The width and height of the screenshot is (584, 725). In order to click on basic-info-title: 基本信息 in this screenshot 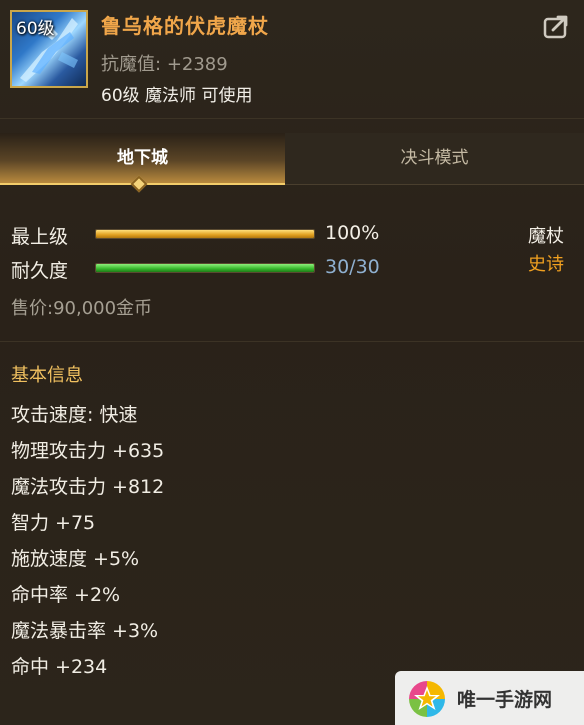, I will do `click(47, 375)`.